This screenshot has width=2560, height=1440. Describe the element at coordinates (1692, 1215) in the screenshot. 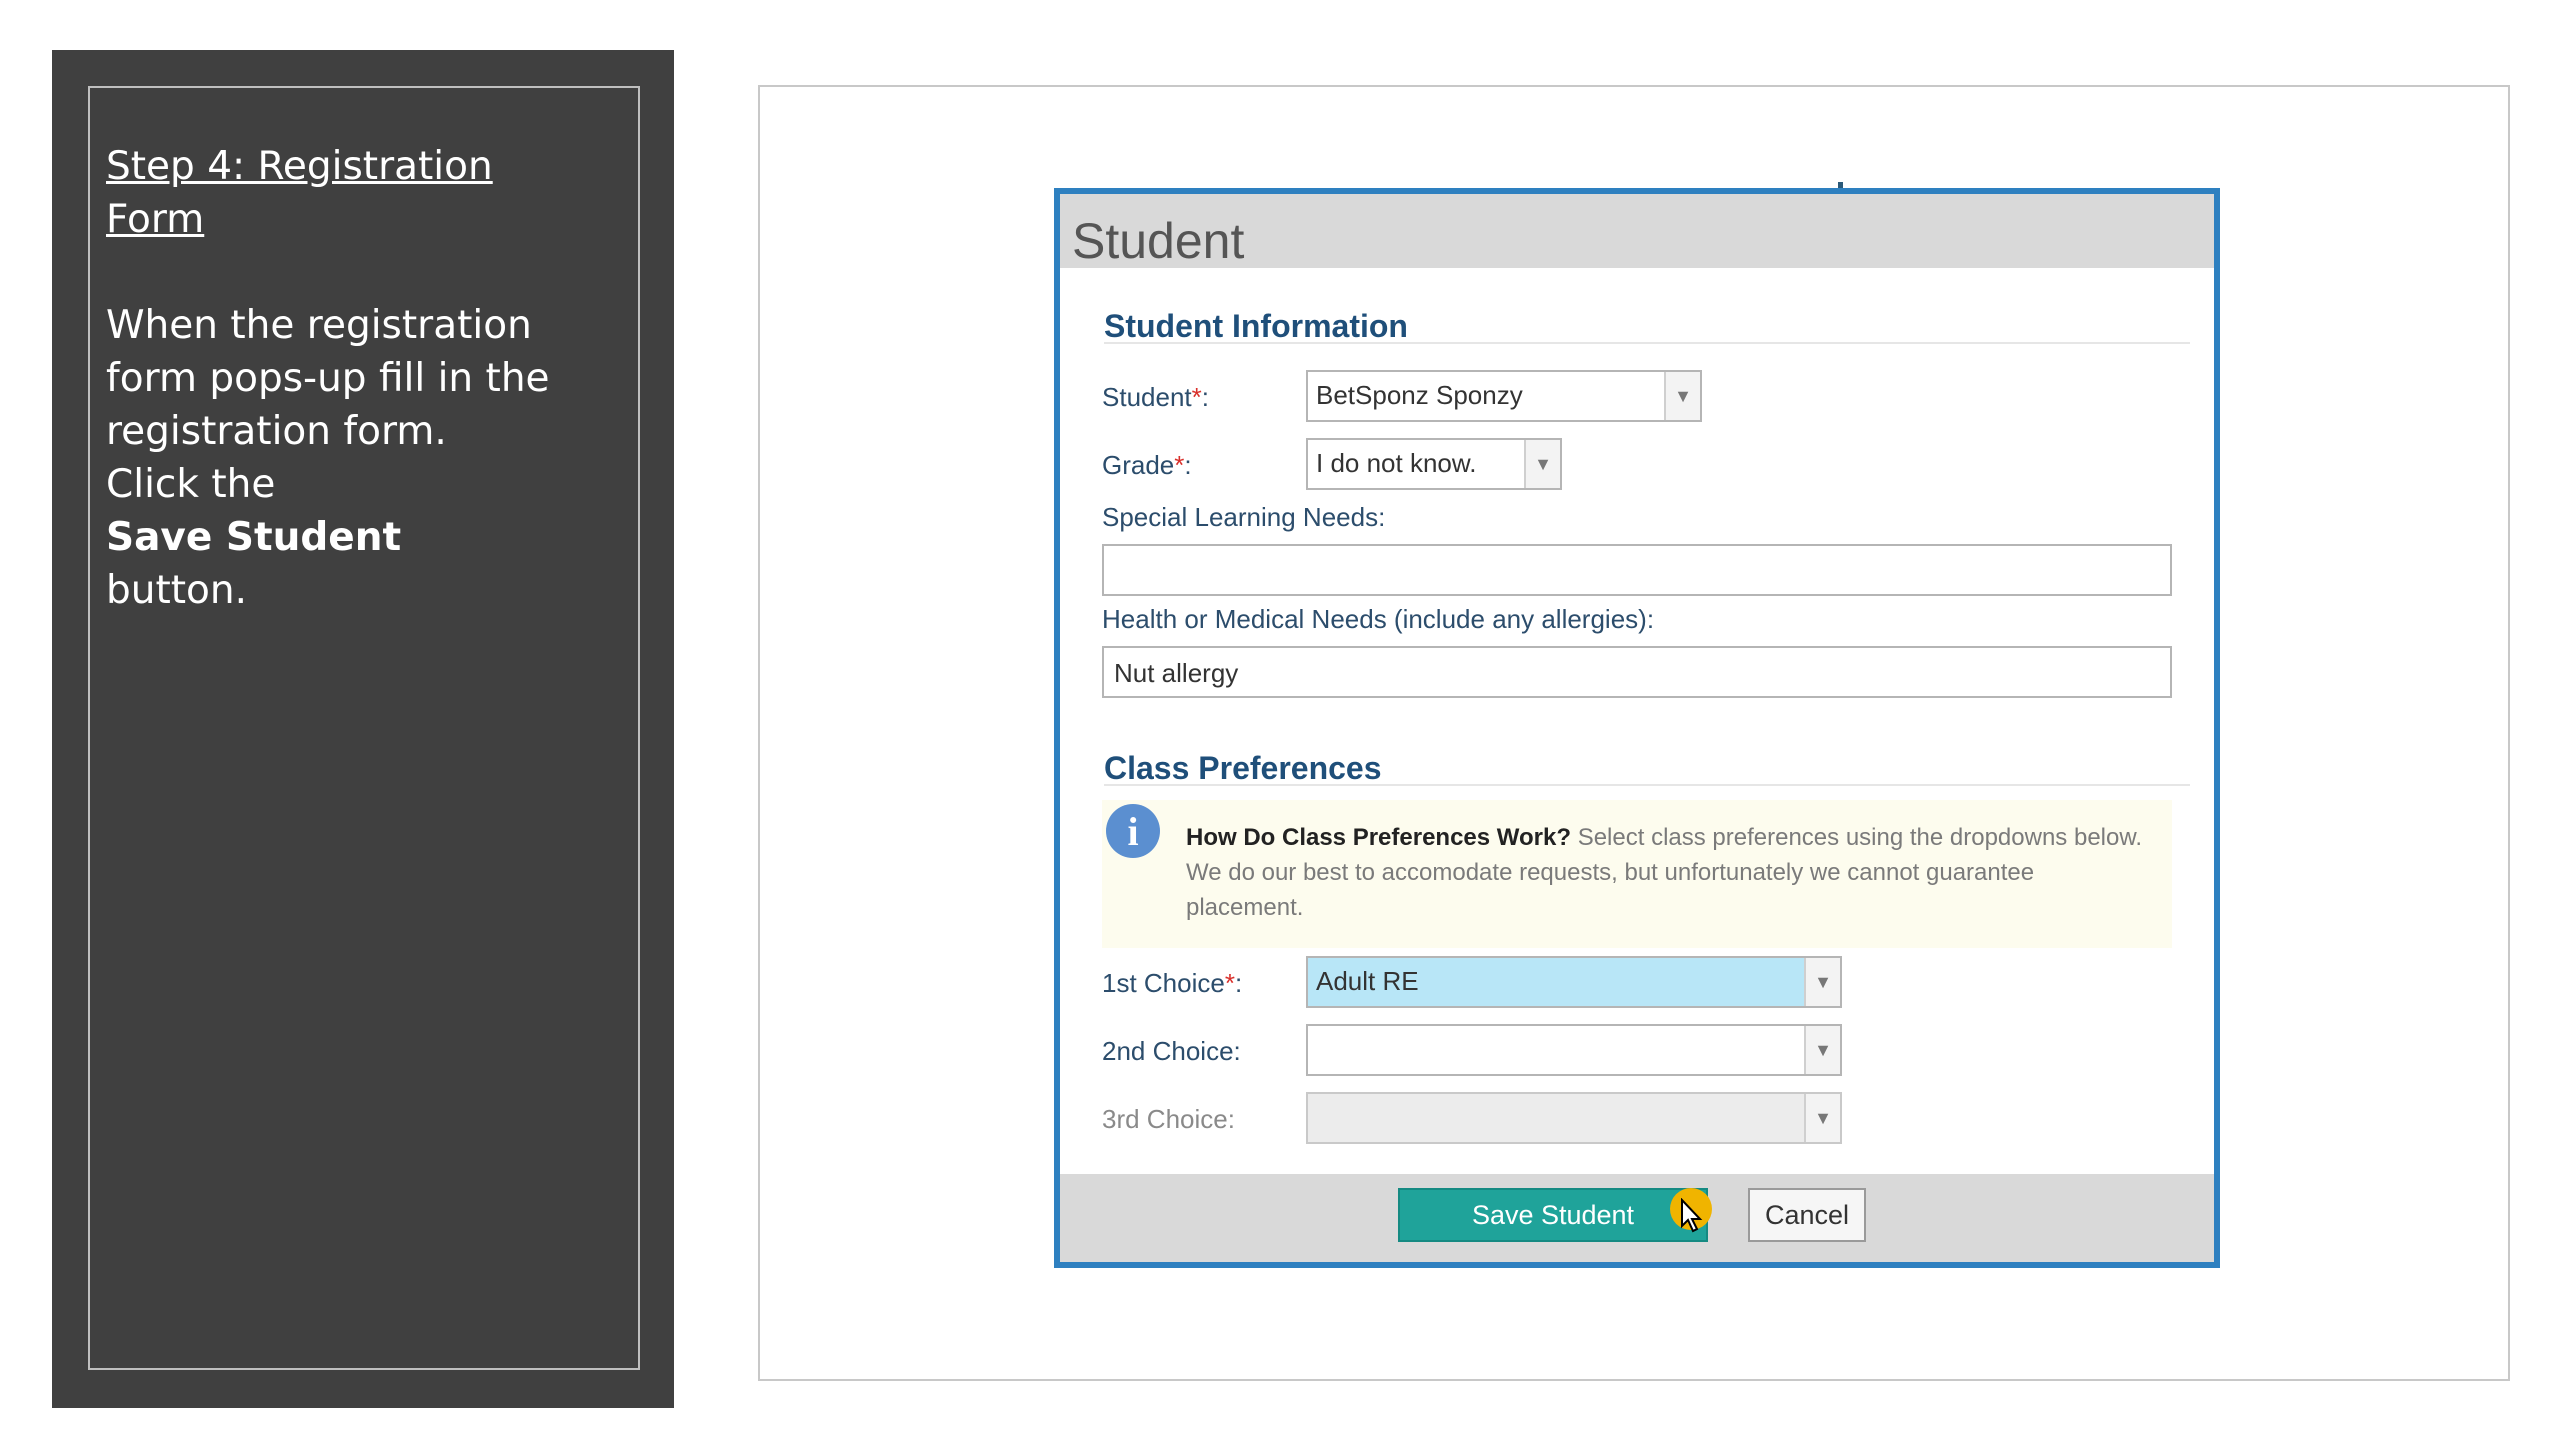

I see `cursor-icon` at that location.